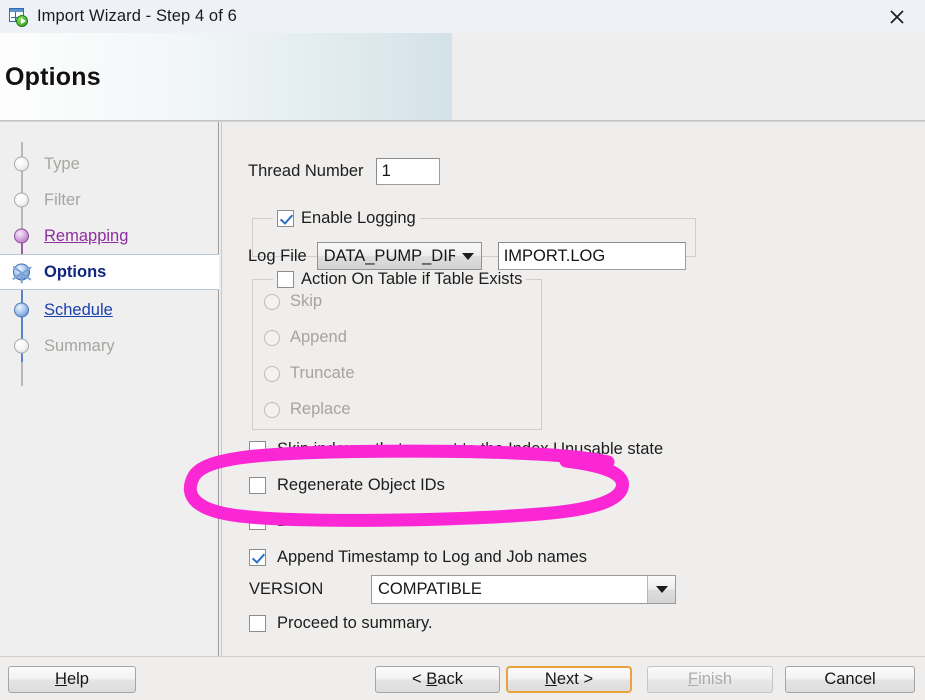  I want to click on log-directory-dropdown: DATA_PUMP_DIR, so click(399, 256).